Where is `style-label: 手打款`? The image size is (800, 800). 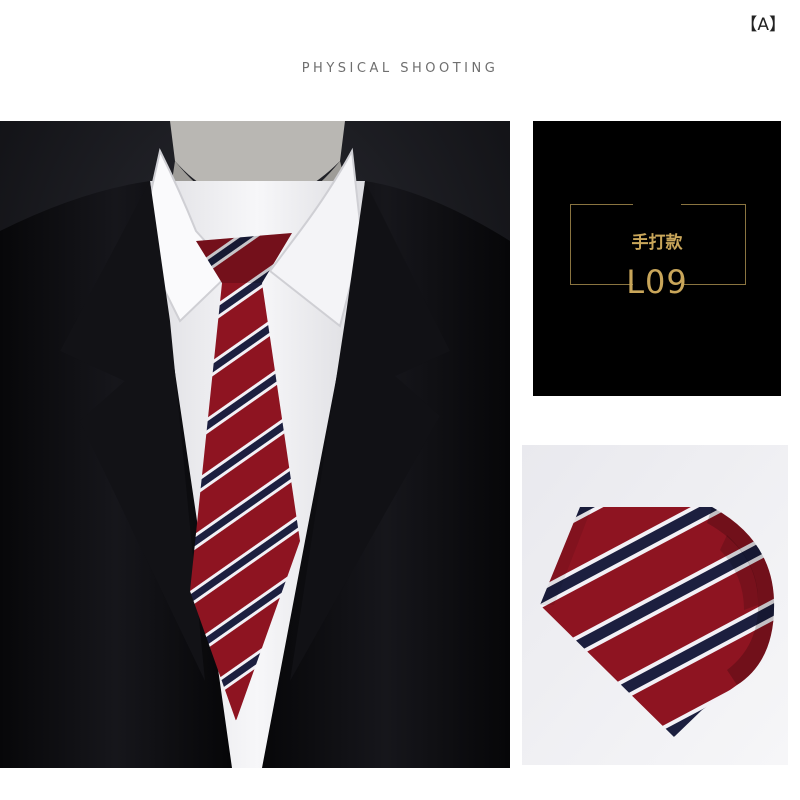
style-label: 手打款 is located at coordinates (657, 243).